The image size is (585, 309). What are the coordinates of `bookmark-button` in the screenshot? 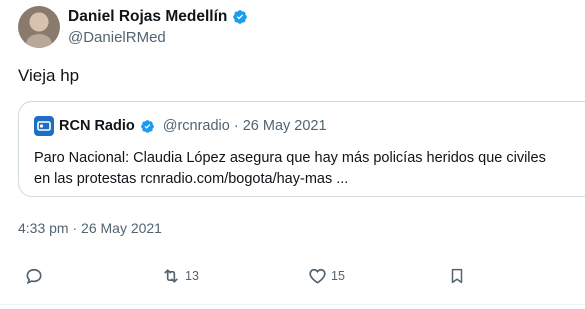 It's located at (457, 276).